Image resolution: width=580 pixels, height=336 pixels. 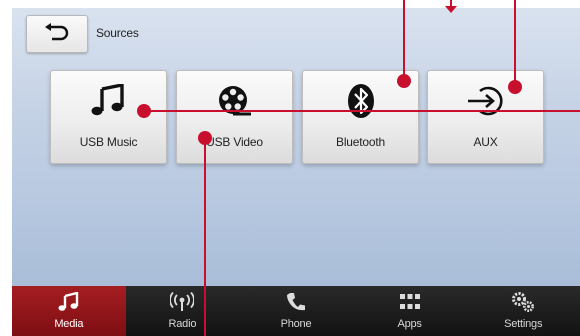 What do you see at coordinates (69, 324) in the screenshot?
I see `nav-label: Media` at bounding box center [69, 324].